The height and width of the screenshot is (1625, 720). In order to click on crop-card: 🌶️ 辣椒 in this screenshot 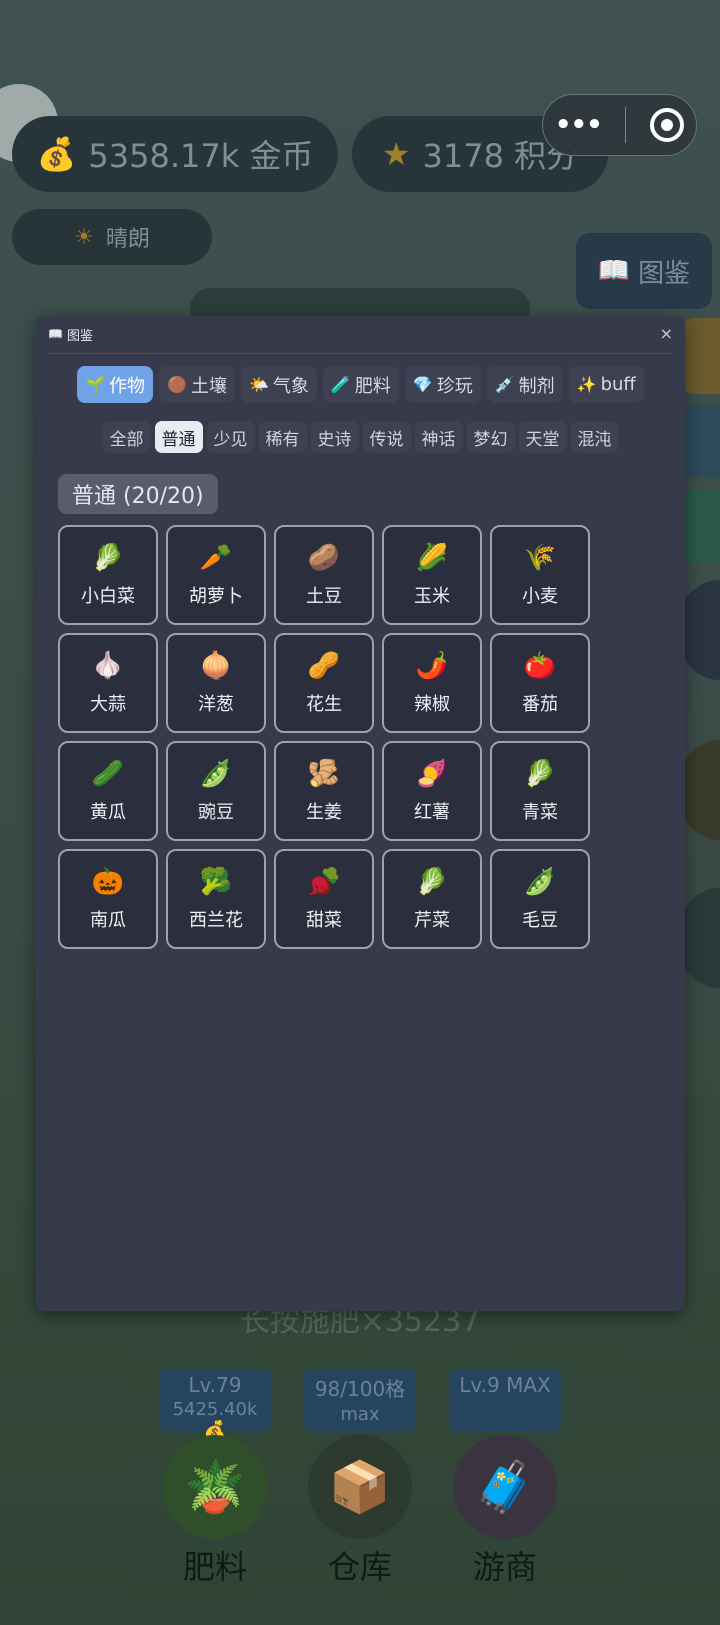, I will do `click(432, 683)`.